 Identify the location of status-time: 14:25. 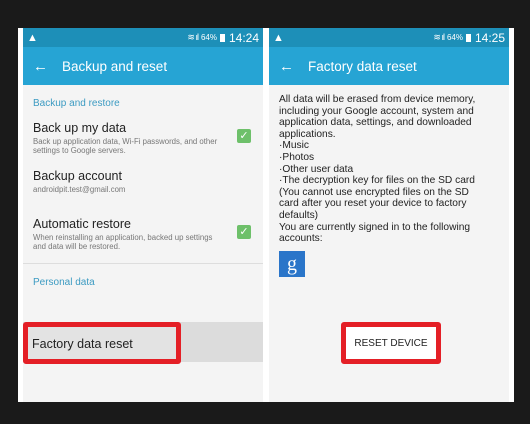
(489, 37).